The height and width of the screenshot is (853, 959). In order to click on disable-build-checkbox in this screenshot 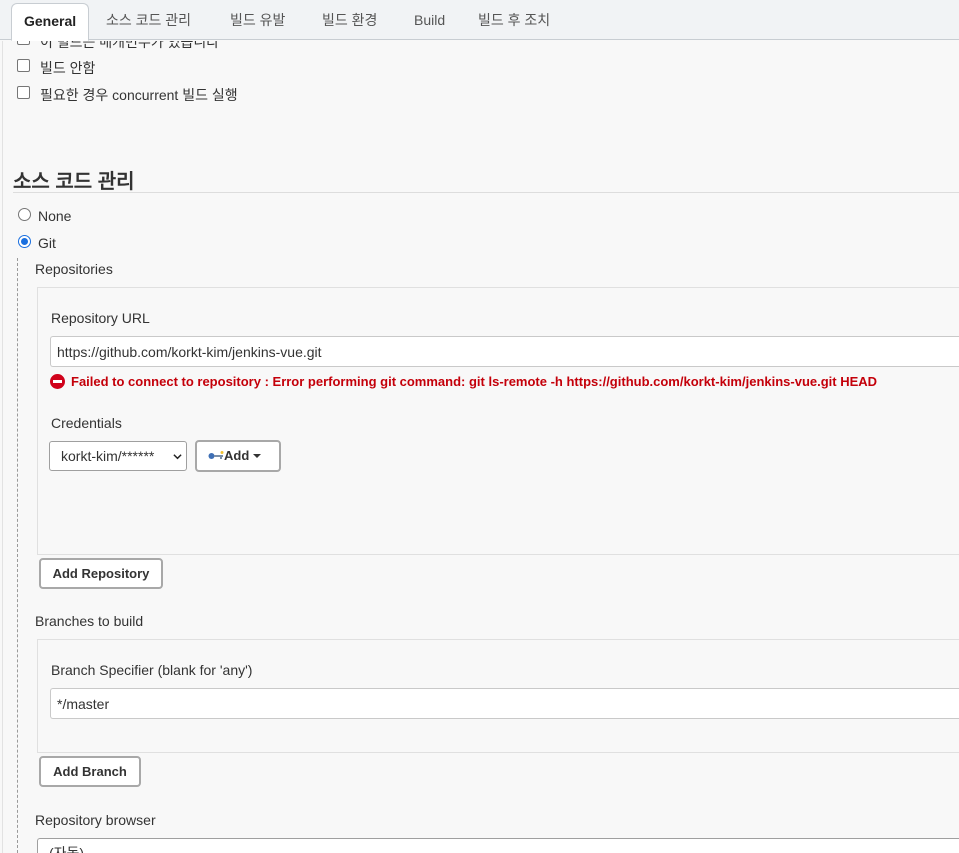, I will do `click(23, 65)`.